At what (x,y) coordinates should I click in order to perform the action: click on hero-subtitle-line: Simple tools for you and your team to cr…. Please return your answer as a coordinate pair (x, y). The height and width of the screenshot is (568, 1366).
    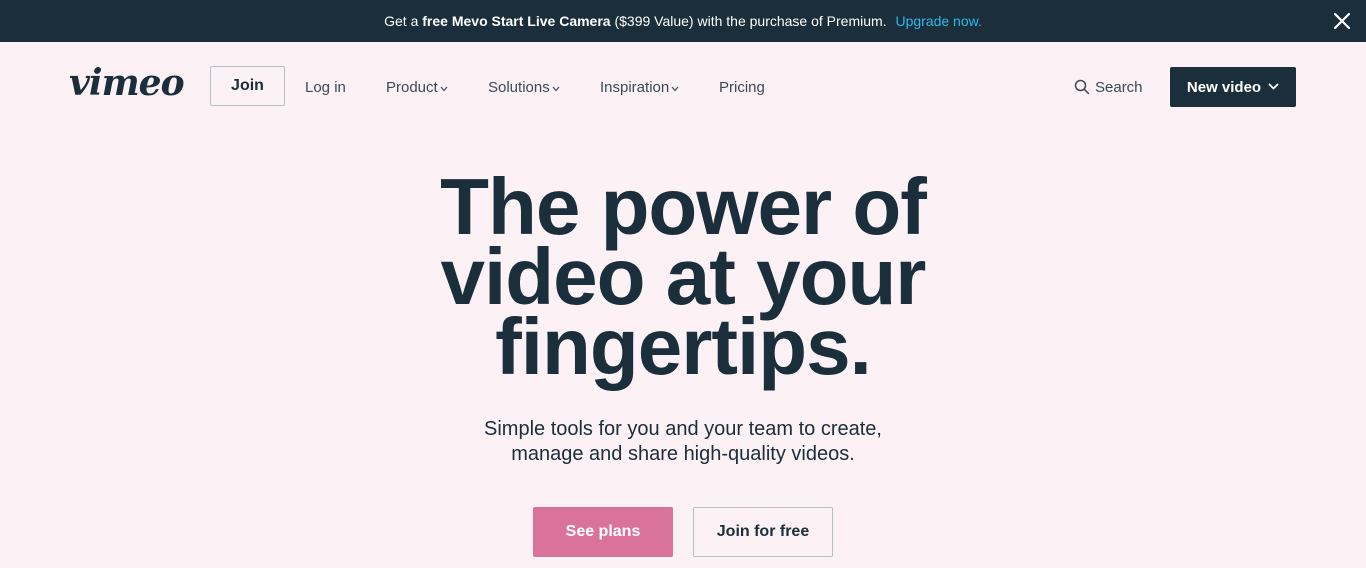
    Looking at the image, I should click on (683, 429).